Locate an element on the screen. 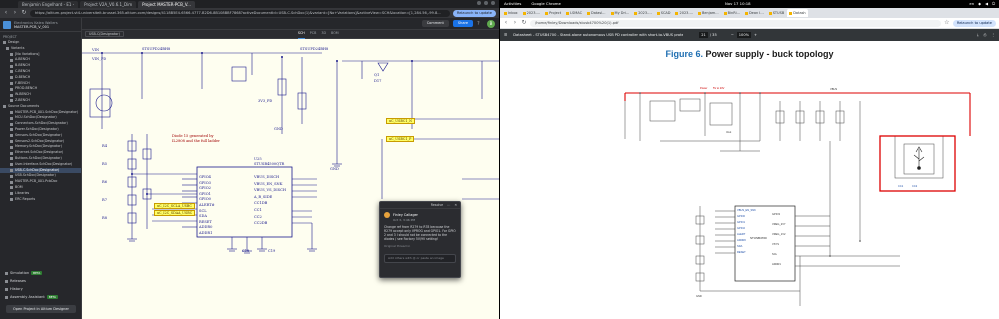 The image size is (999, 319). browser-tab: LSMAC is located at coordinates (574, 13).